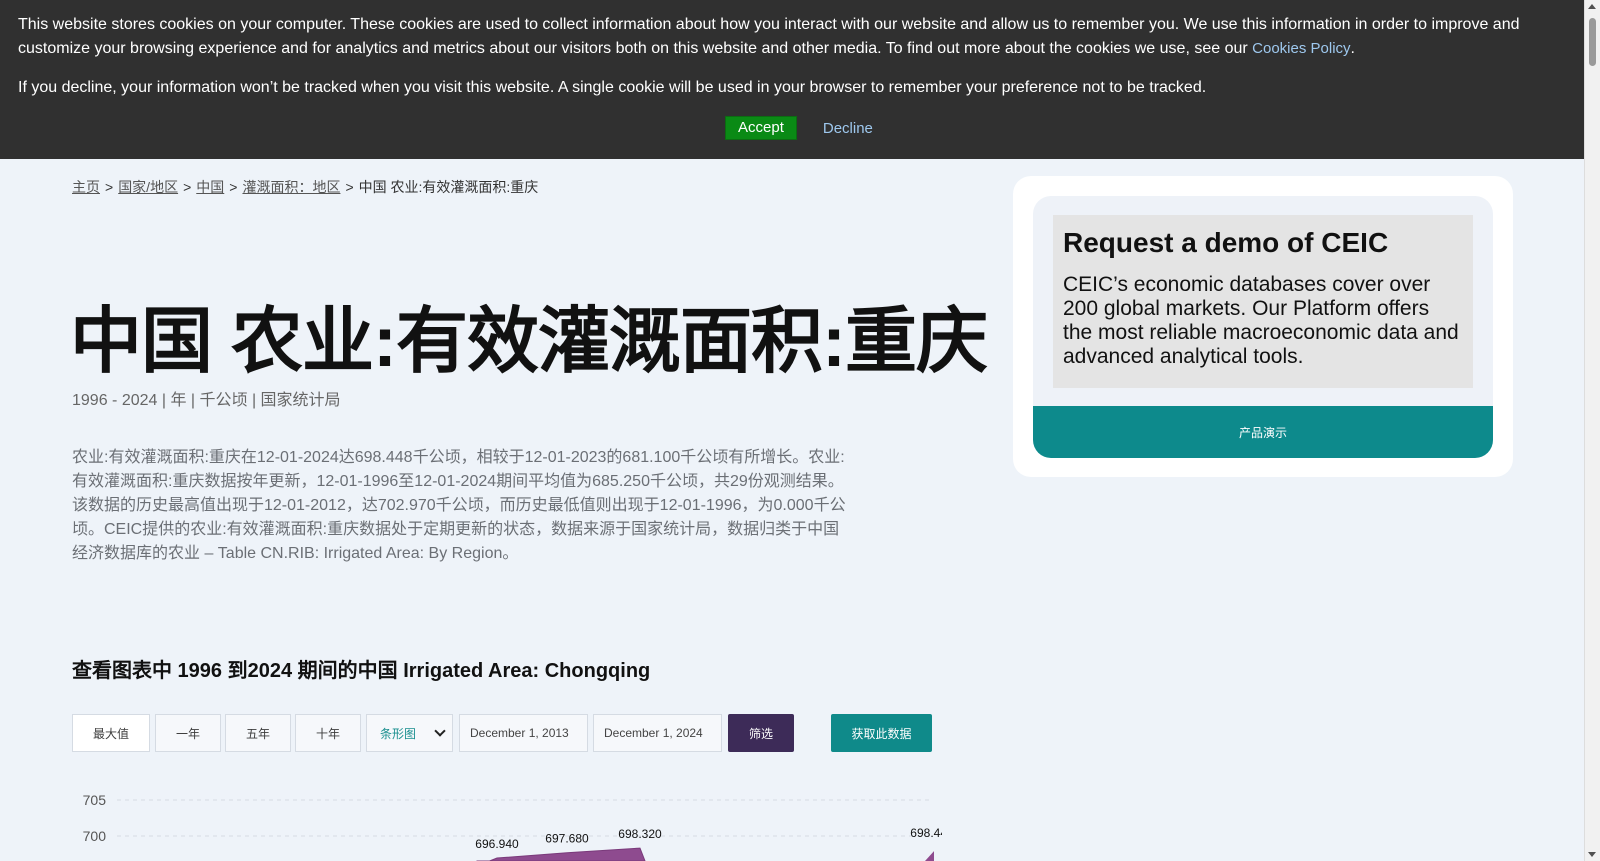 Image resolution: width=1600 pixels, height=861 pixels. What do you see at coordinates (448, 187) in the screenshot?
I see `breadcrumb-current: 中国 农业:有效灌溉面积:重庆` at bounding box center [448, 187].